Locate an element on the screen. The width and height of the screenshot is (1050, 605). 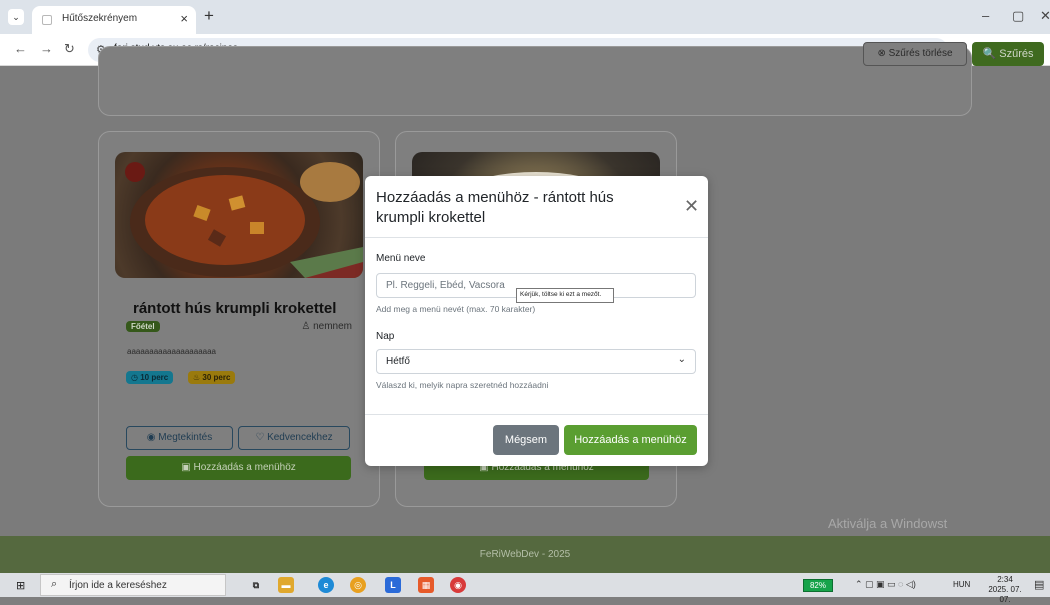
search-icon: ⌕ is located at coordinates (54, 584).